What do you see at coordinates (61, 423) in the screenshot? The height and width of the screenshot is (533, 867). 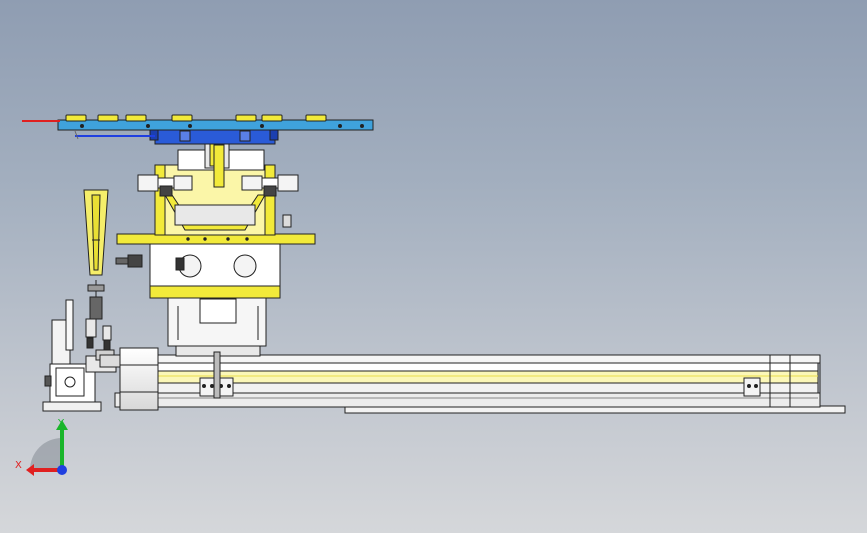 I see `y-axis-label: Y` at bounding box center [61, 423].